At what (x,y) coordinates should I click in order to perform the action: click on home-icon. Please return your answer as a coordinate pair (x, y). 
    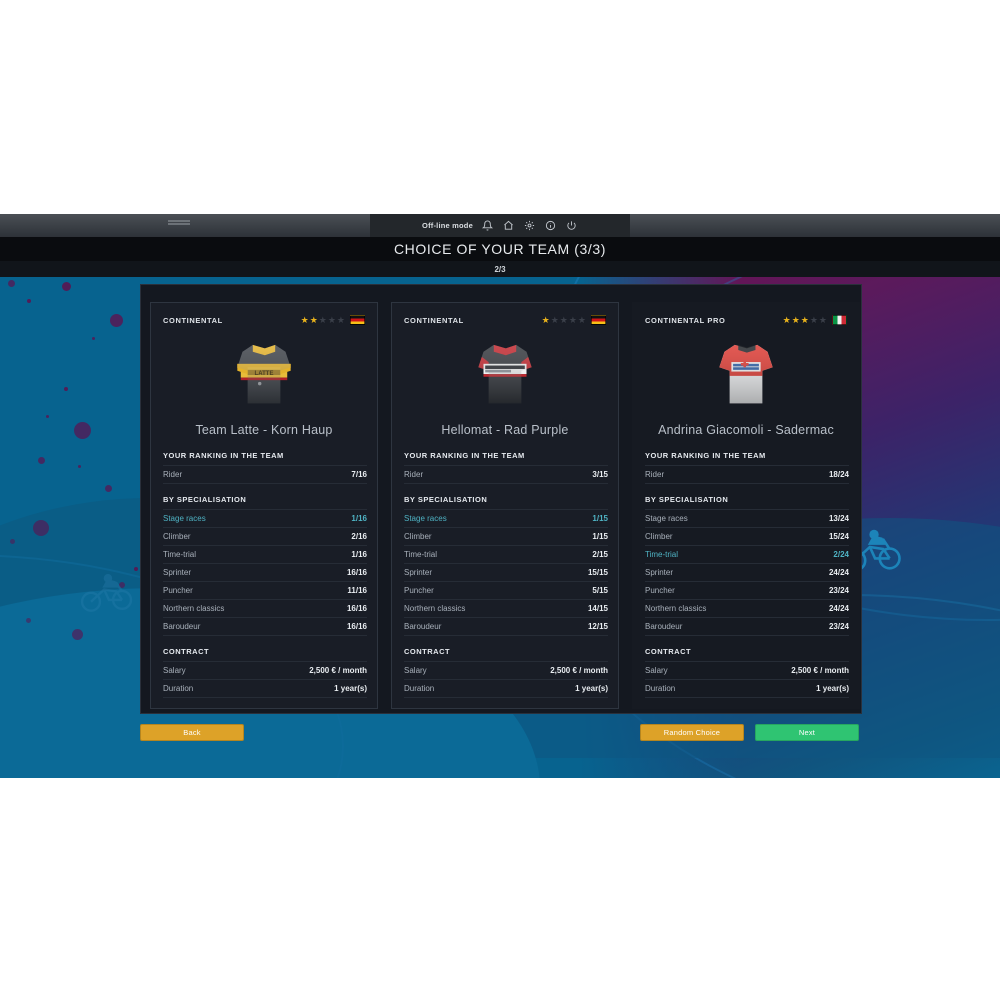
    Looking at the image, I should click on (508, 225).